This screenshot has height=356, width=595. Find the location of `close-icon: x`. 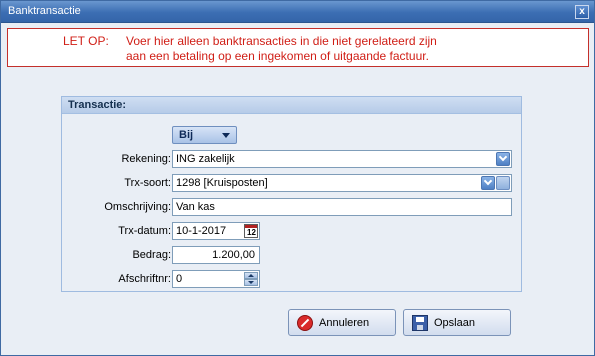

close-icon: x is located at coordinates (582, 11).